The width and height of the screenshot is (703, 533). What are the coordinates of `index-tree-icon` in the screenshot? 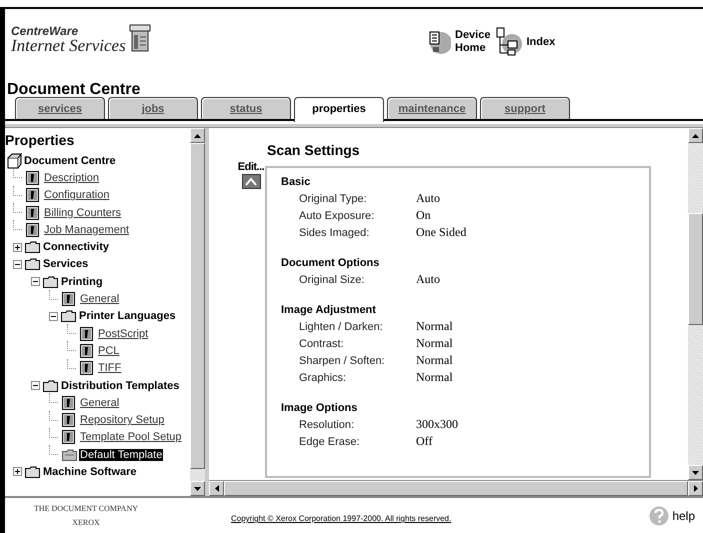 It's located at (509, 42).